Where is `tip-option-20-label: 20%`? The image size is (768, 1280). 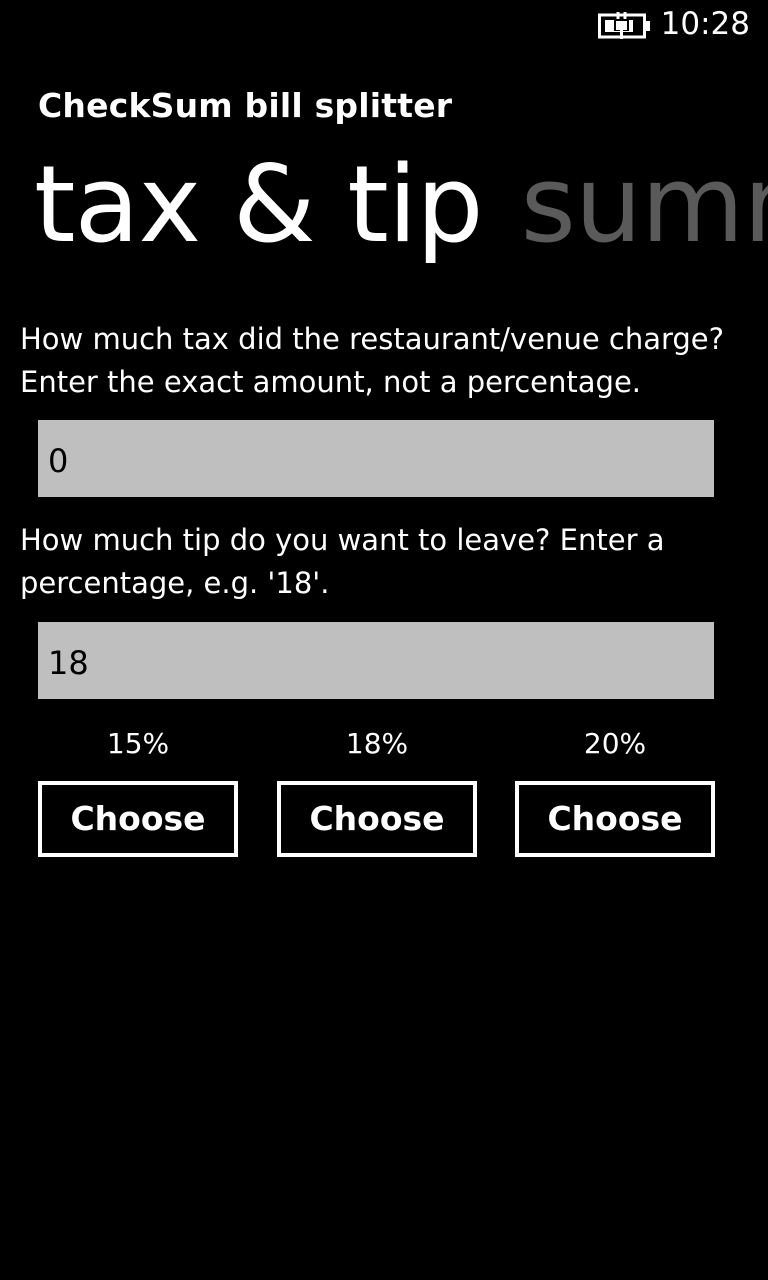
tip-option-20-label: 20% is located at coordinates (615, 743).